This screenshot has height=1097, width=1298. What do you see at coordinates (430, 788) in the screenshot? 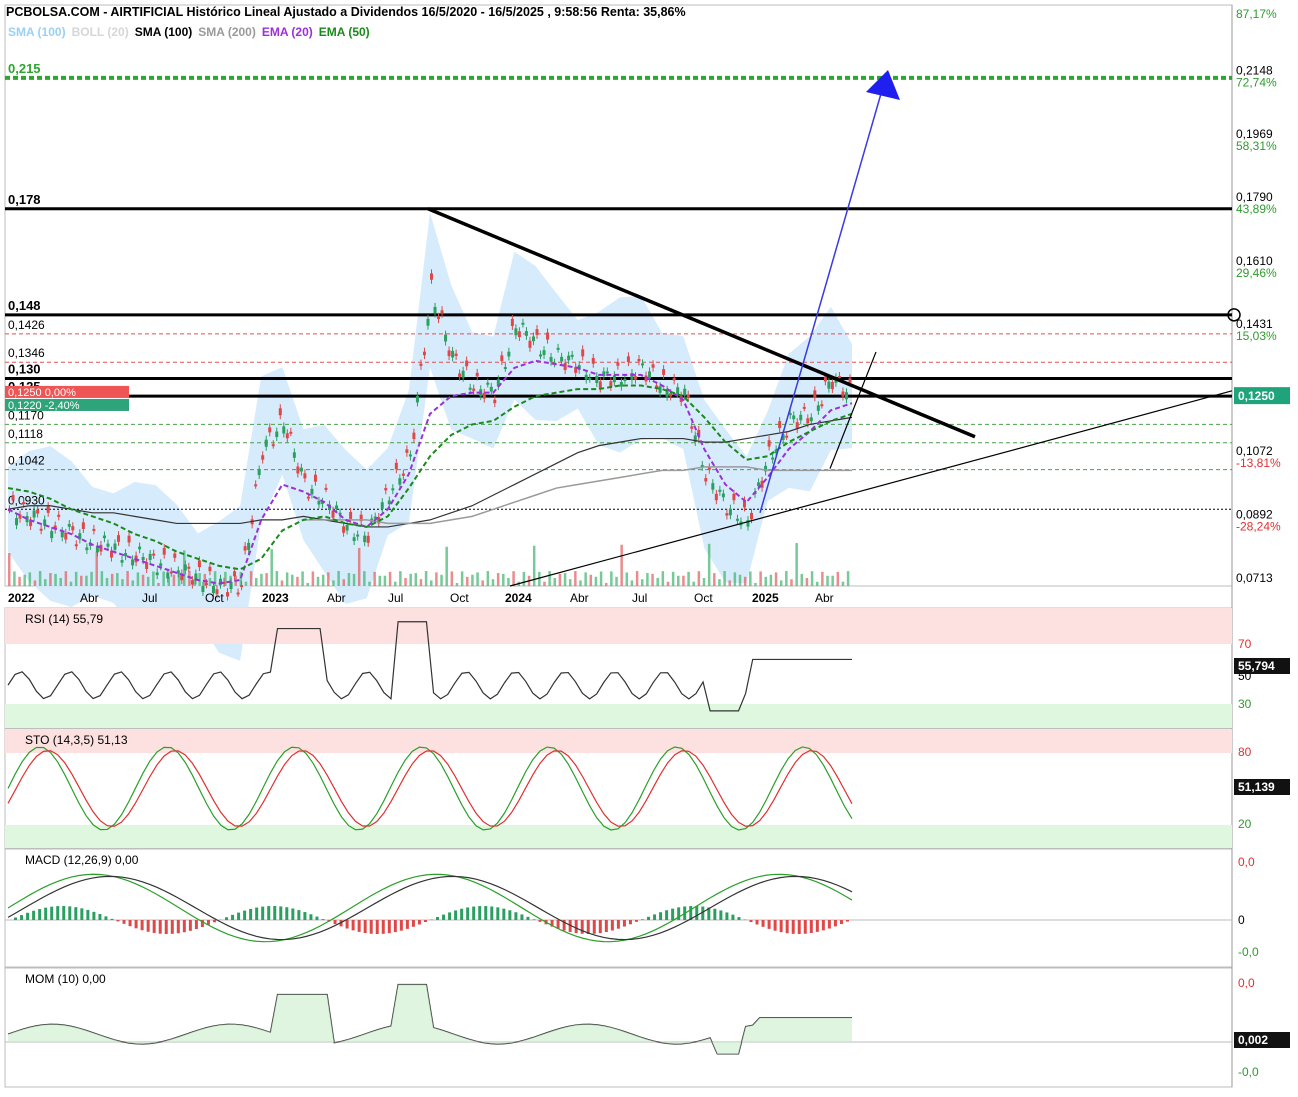
I see `sto-k-line` at bounding box center [430, 788].